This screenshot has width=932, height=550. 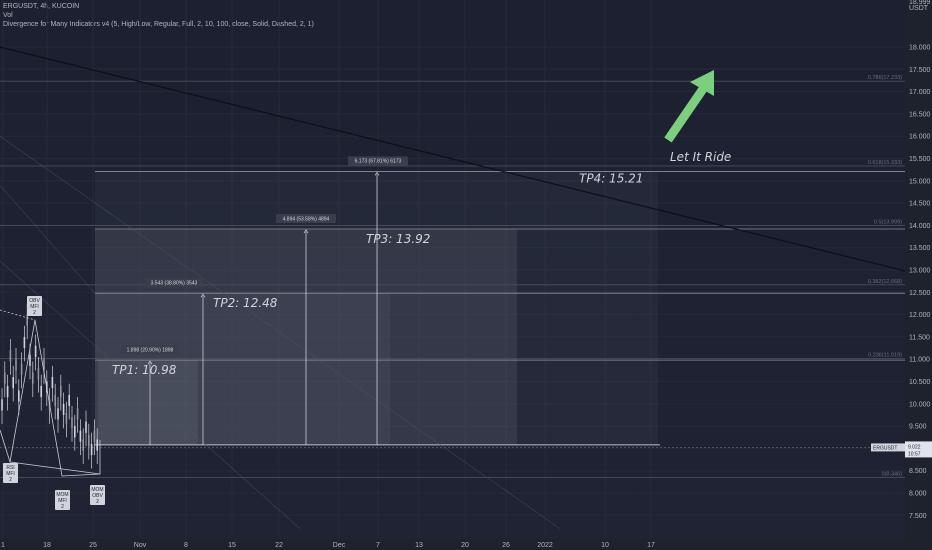 What do you see at coordinates (892, 475) in the screenshot?
I see `fib-label: 0(8.346)` at bounding box center [892, 475].